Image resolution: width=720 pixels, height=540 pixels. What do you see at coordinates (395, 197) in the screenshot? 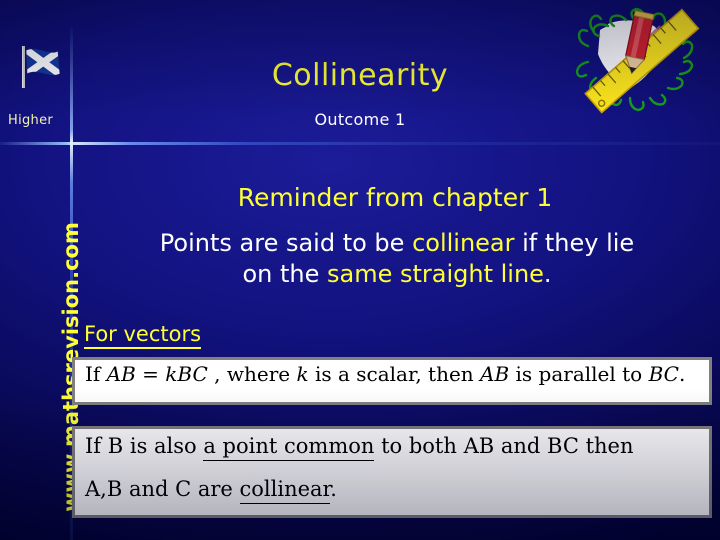
I see `section-heading: Reminder from chapter 1` at bounding box center [395, 197].